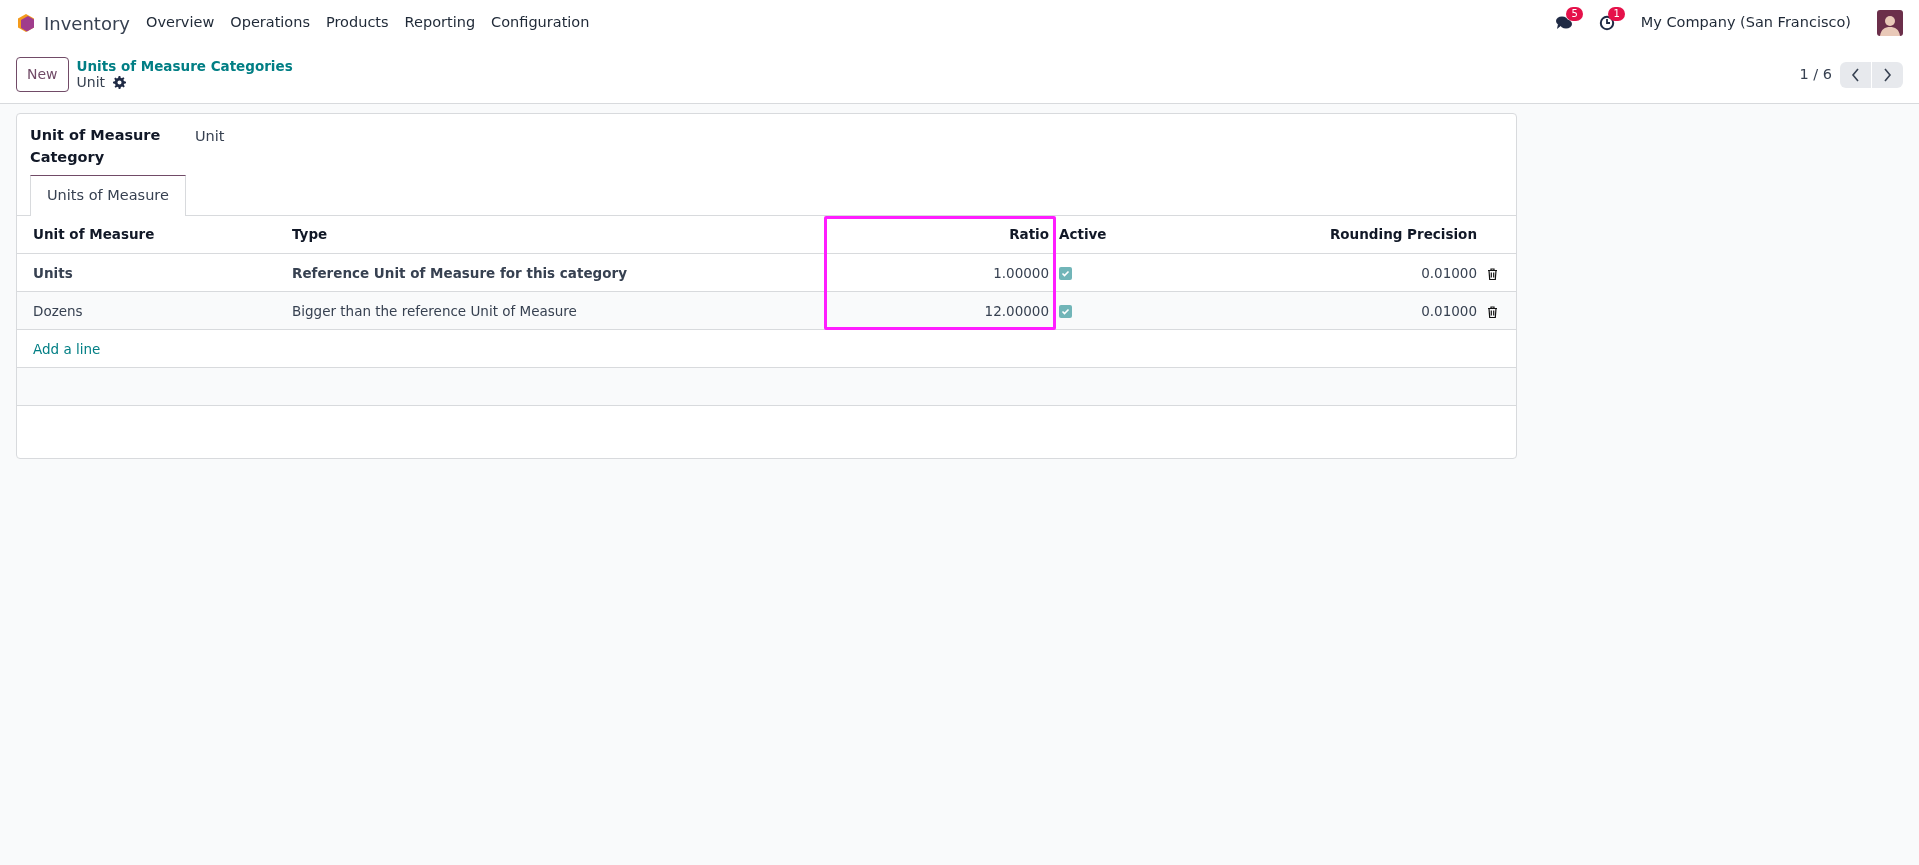 The image size is (1919, 865). I want to click on menu-item: Configuration, so click(540, 23).